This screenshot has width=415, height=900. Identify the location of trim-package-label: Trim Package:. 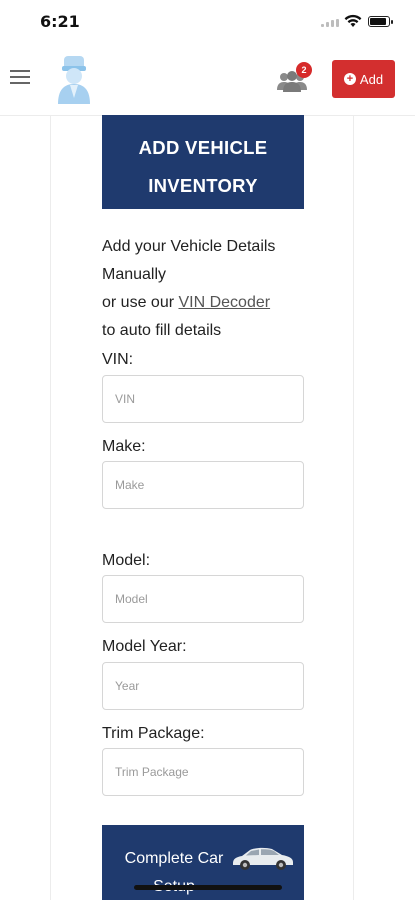
(153, 733).